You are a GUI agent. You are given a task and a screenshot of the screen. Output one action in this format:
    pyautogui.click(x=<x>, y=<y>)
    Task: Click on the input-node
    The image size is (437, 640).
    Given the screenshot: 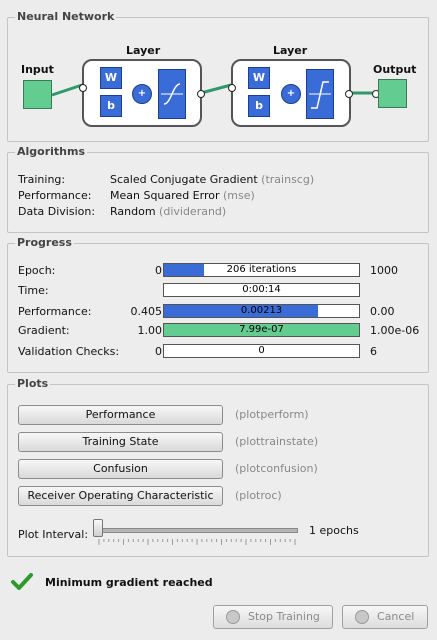 What is the action you would take?
    pyautogui.click(x=37, y=94)
    